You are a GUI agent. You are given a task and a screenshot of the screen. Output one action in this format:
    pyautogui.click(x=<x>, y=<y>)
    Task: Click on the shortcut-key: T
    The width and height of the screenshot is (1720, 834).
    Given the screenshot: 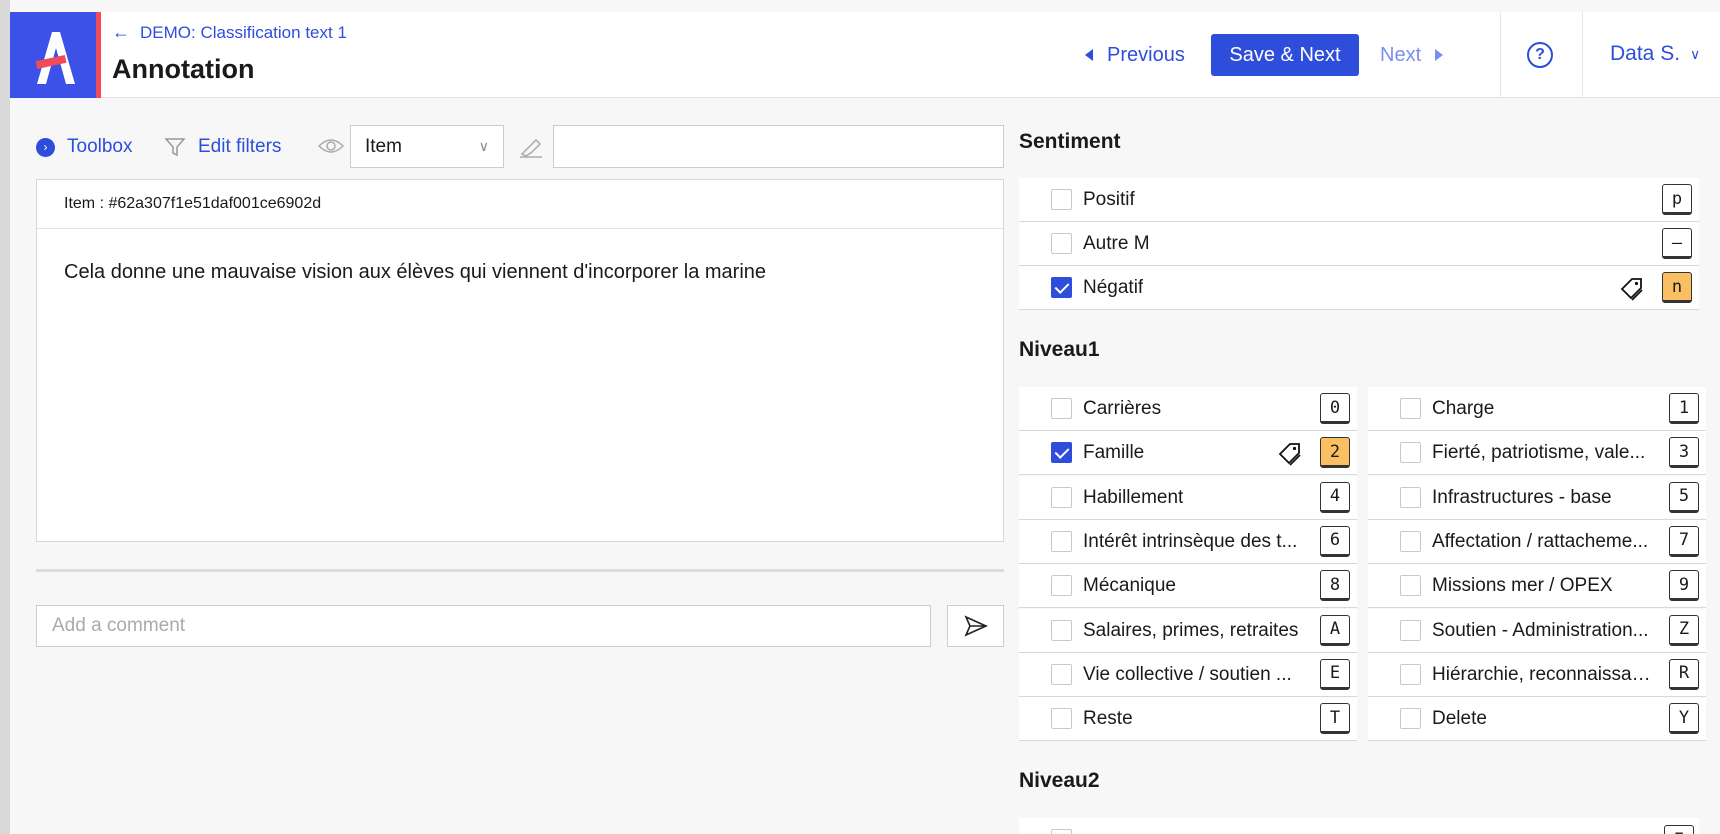 What is the action you would take?
    pyautogui.click(x=1335, y=719)
    